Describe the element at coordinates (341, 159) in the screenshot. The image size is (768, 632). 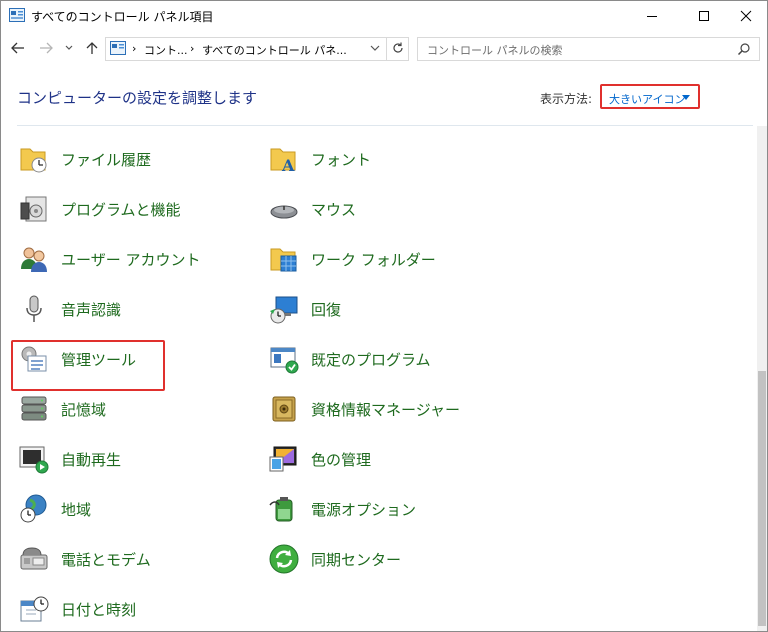
I see `item-label: フォント` at that location.